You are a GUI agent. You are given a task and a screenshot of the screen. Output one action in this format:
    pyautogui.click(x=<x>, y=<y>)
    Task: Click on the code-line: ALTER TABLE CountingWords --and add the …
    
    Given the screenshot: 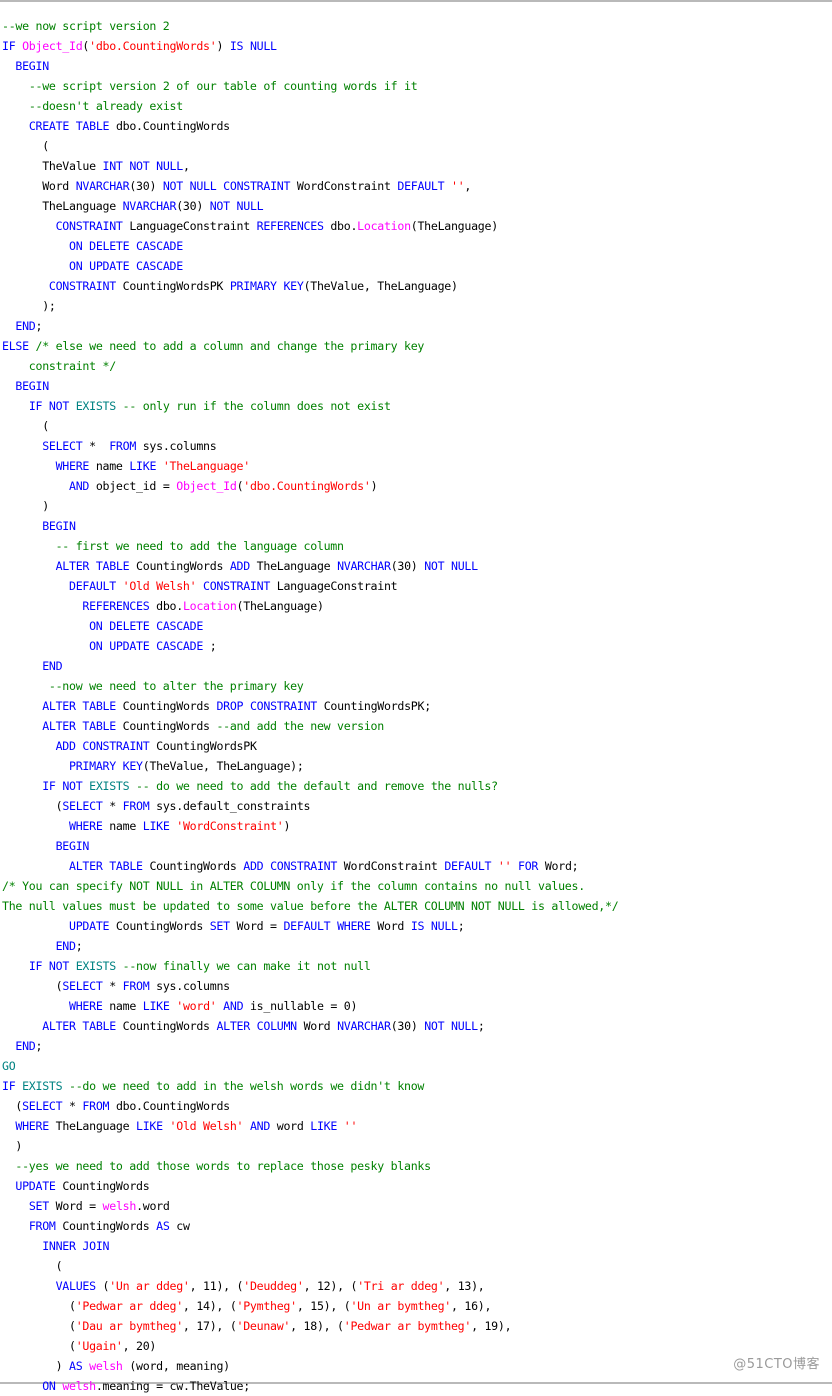 What is the action you would take?
    pyautogui.click(x=213, y=725)
    